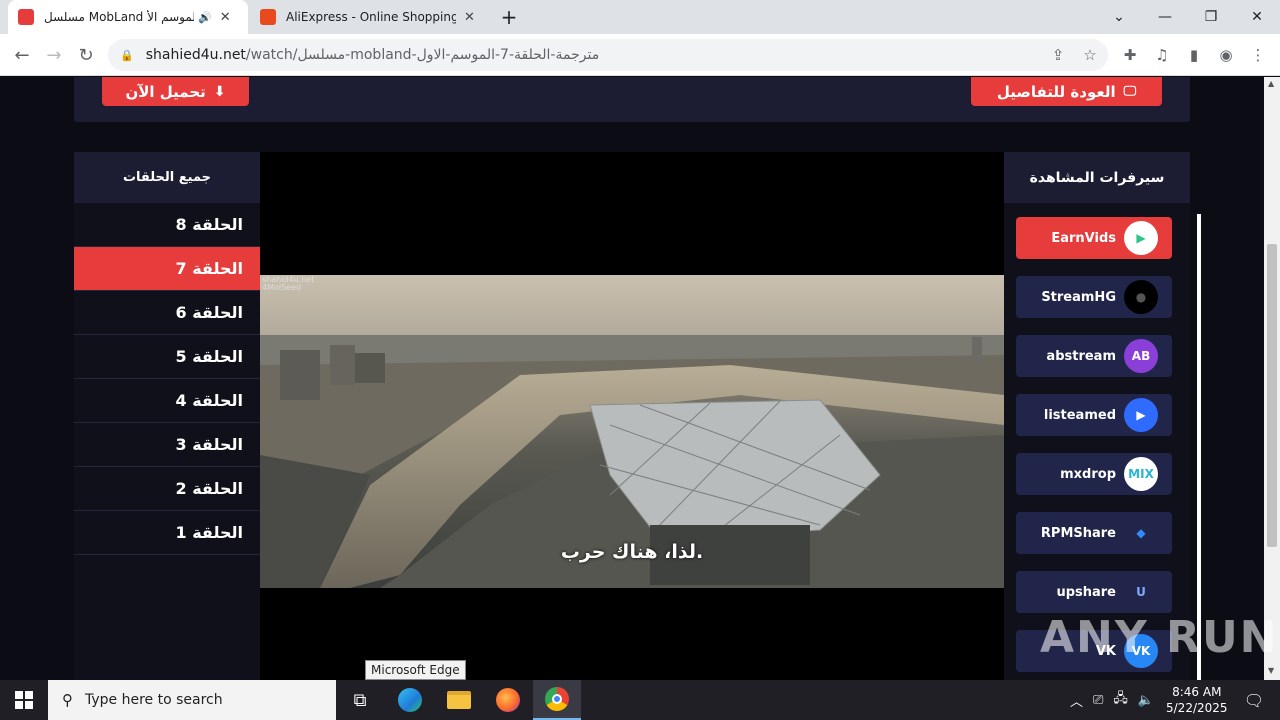 This screenshot has width=1280, height=720. What do you see at coordinates (219, 91) in the screenshot?
I see `download-icon: ⬇` at bounding box center [219, 91].